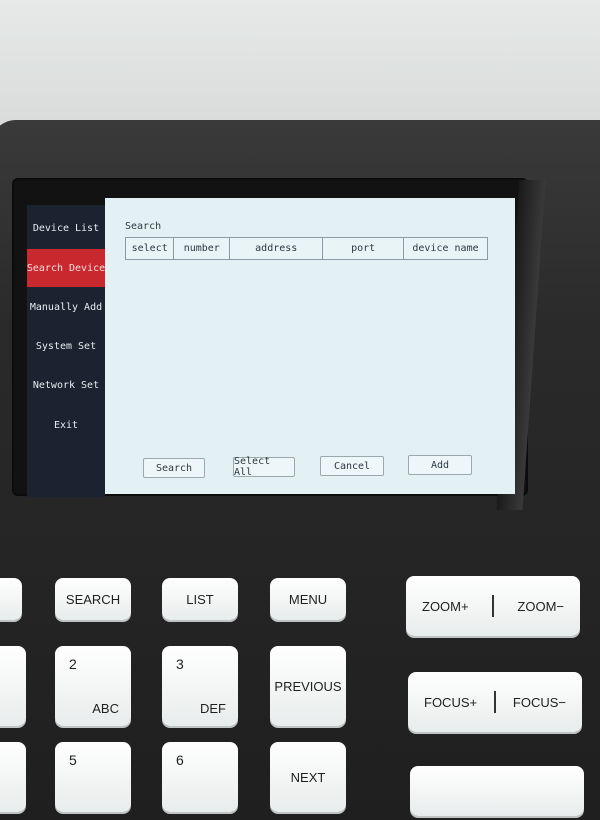 This screenshot has height=820, width=600. I want to click on zoom-divider, so click(493, 606).